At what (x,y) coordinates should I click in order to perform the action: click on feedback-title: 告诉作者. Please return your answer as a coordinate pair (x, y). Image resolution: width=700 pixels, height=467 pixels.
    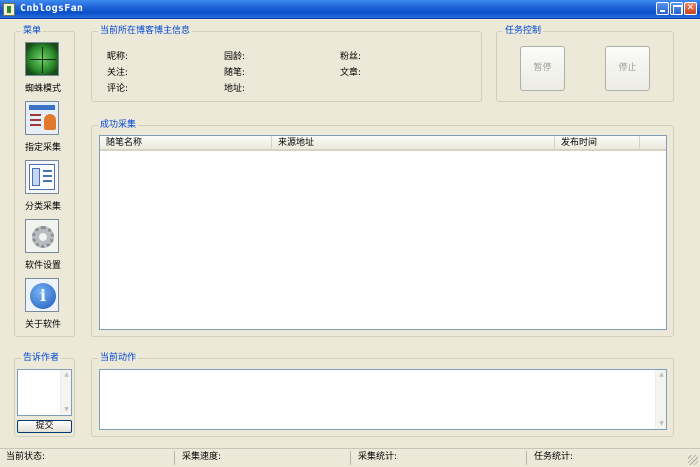
    Looking at the image, I should click on (41, 358).